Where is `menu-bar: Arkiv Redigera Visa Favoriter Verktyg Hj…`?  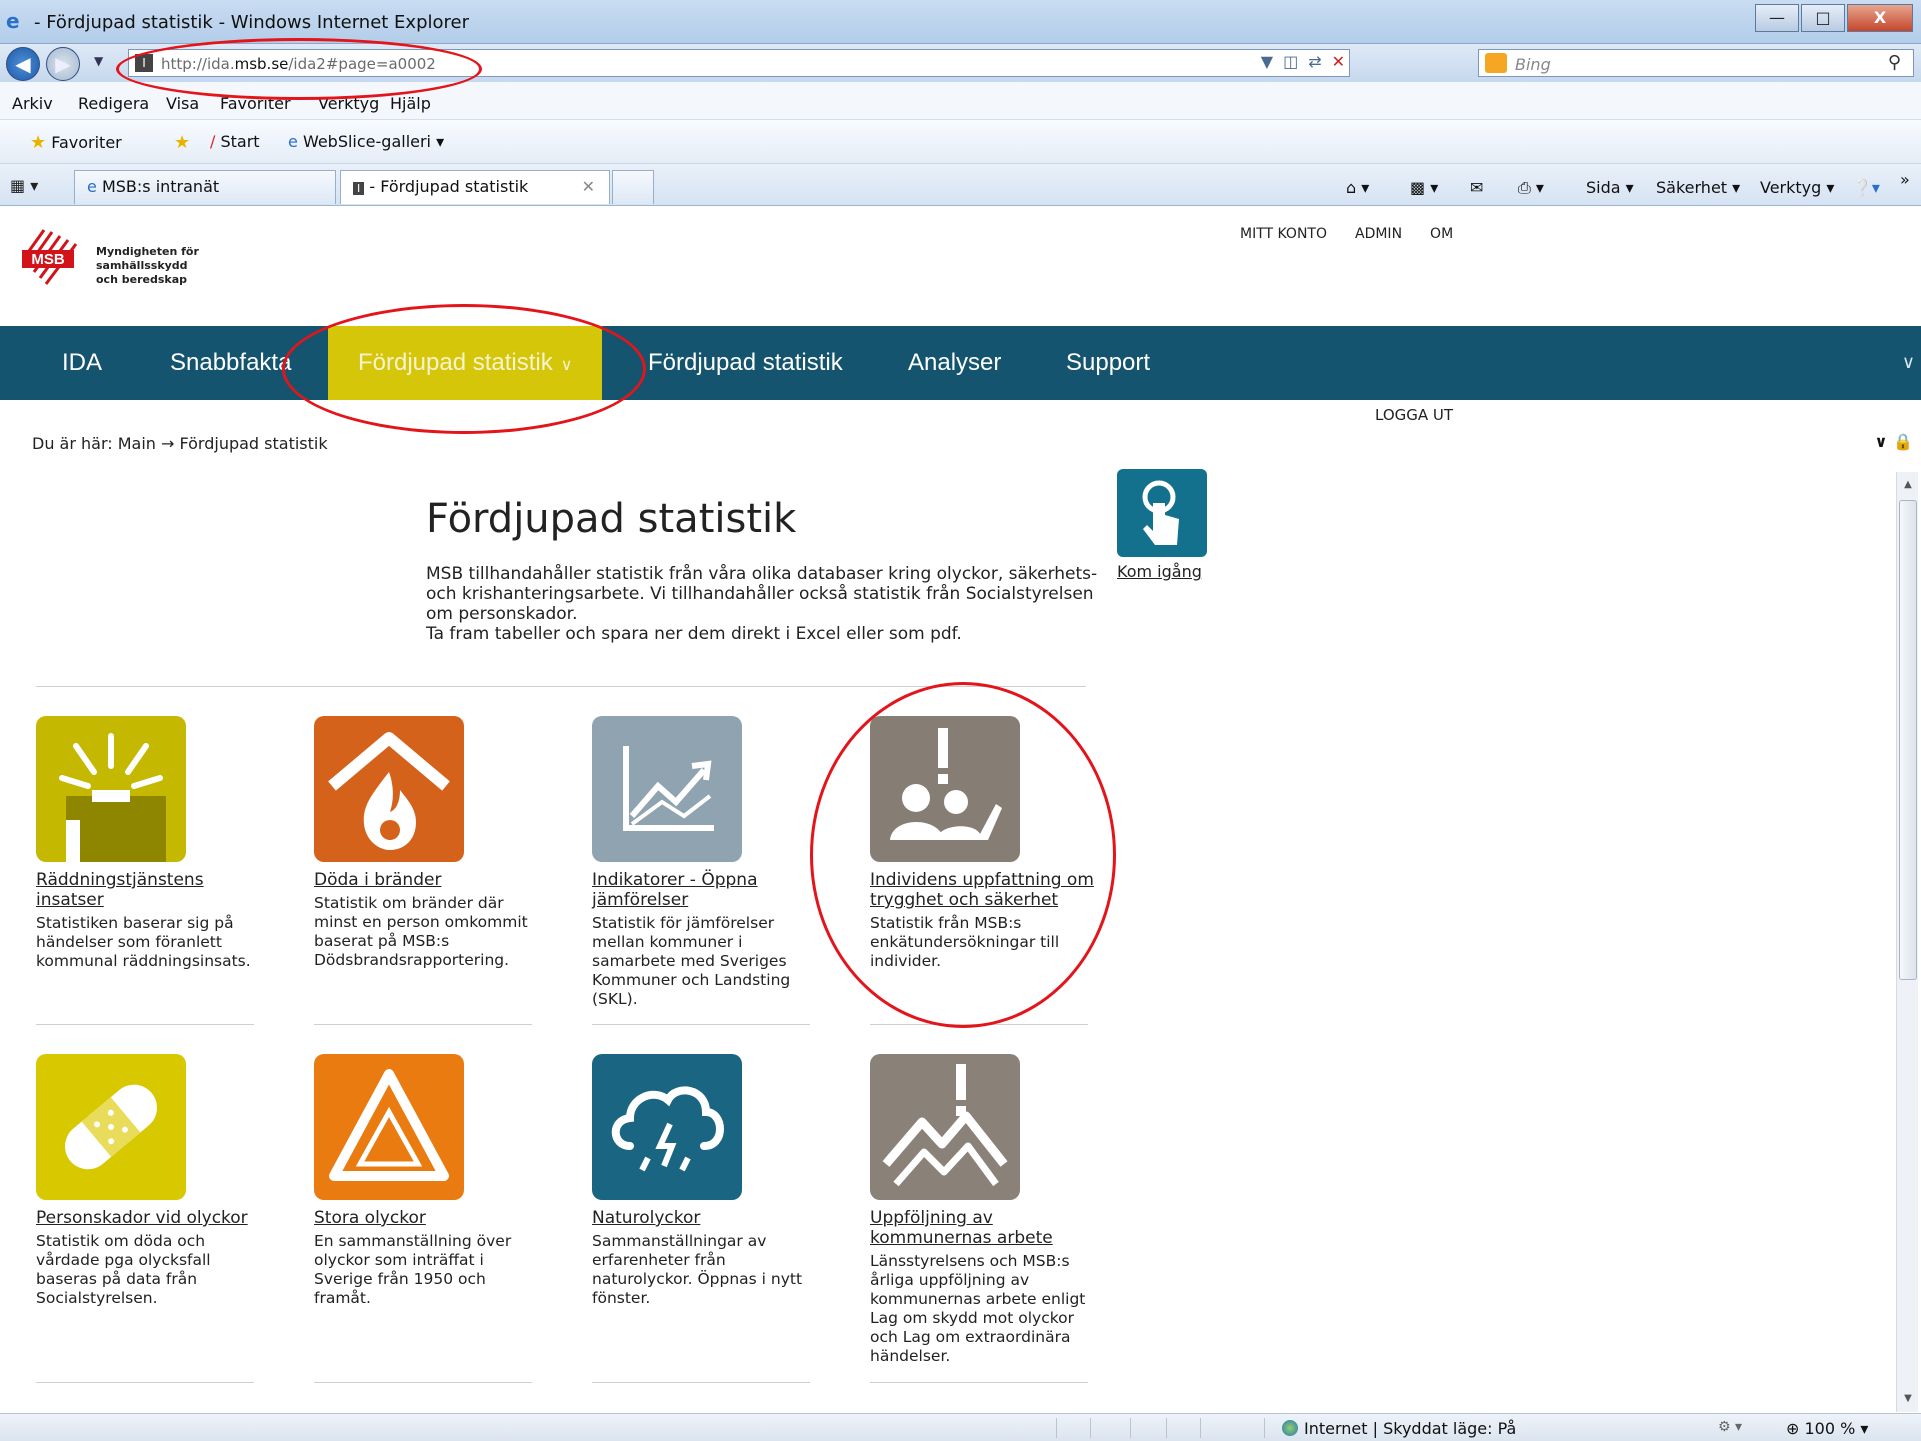
menu-bar: Arkiv Redigera Visa Favoriter Verktyg Hj… is located at coordinates (960, 101).